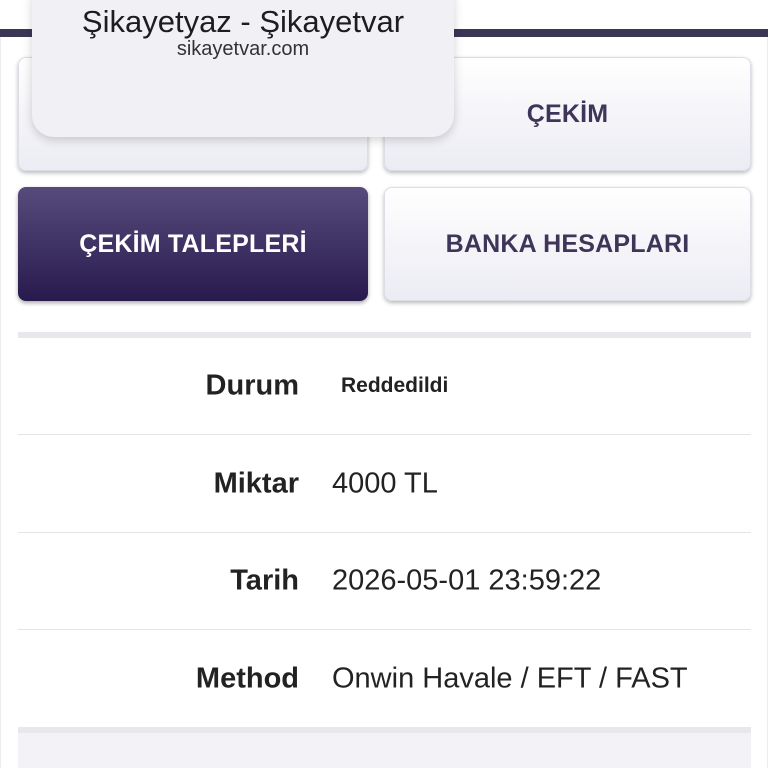  I want to click on detail-label: Durum, so click(252, 385).